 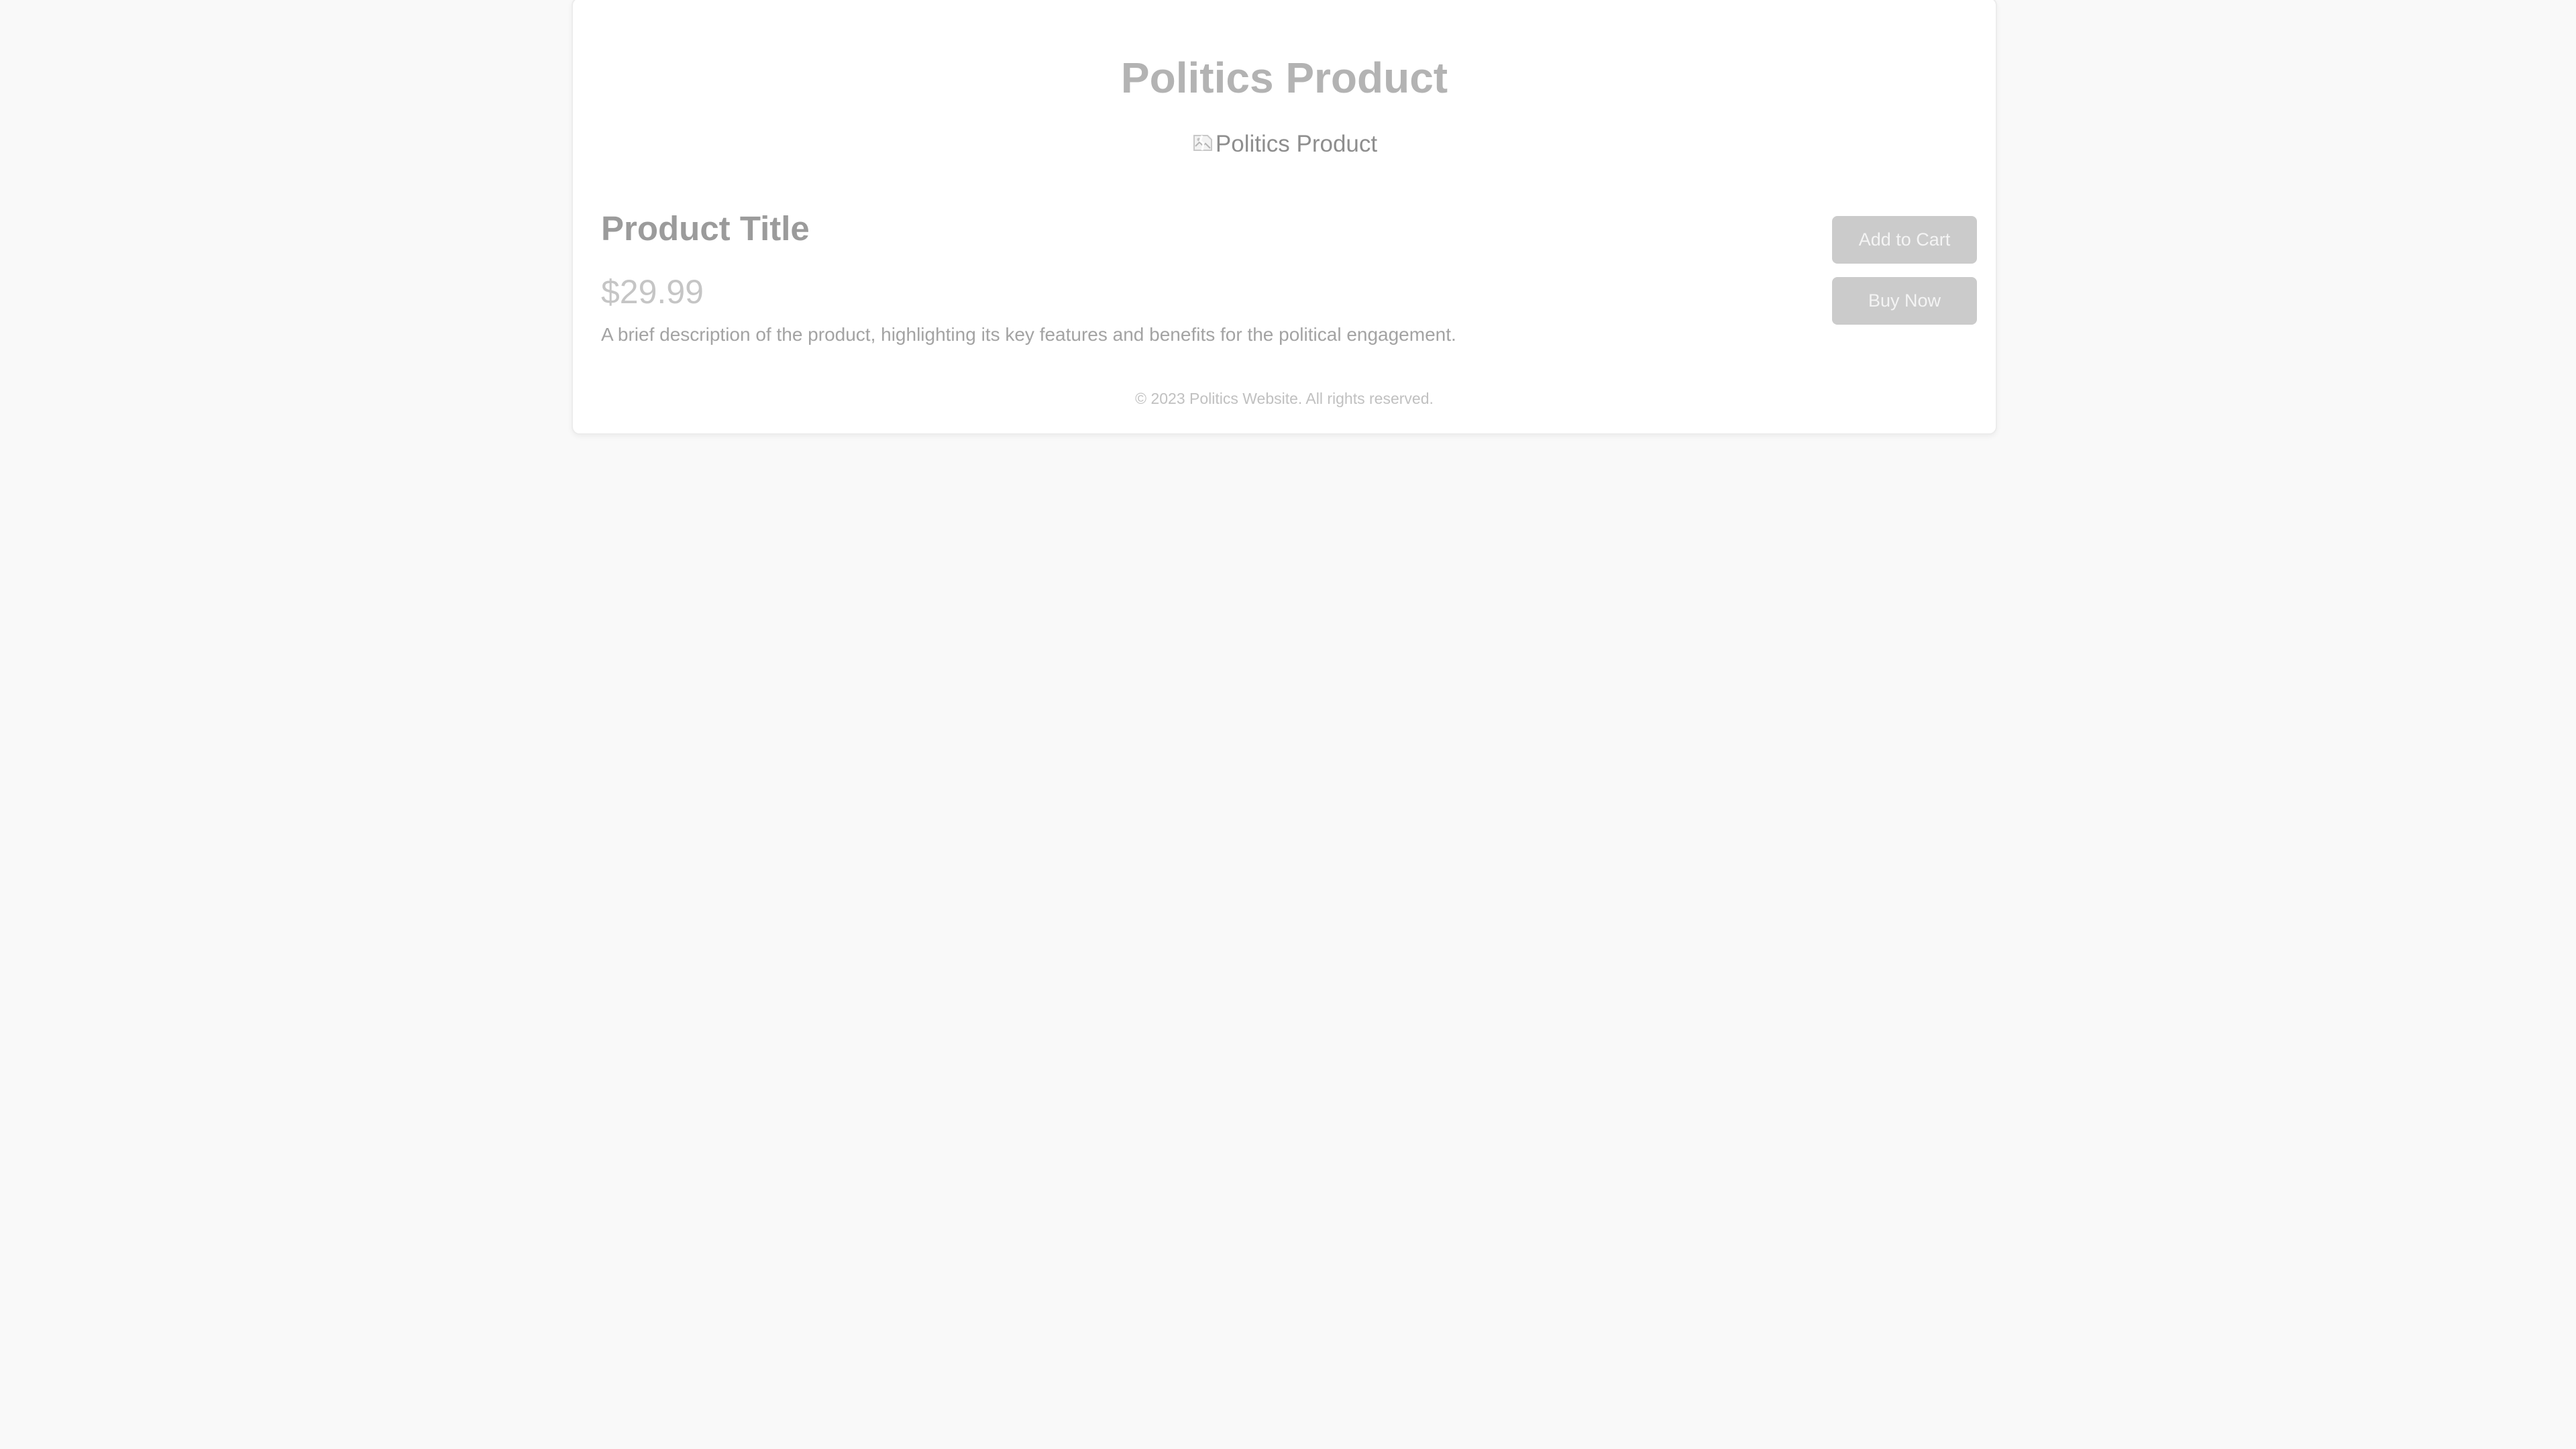 I want to click on buy-now-button: Buy Now, so click(x=1904, y=301).